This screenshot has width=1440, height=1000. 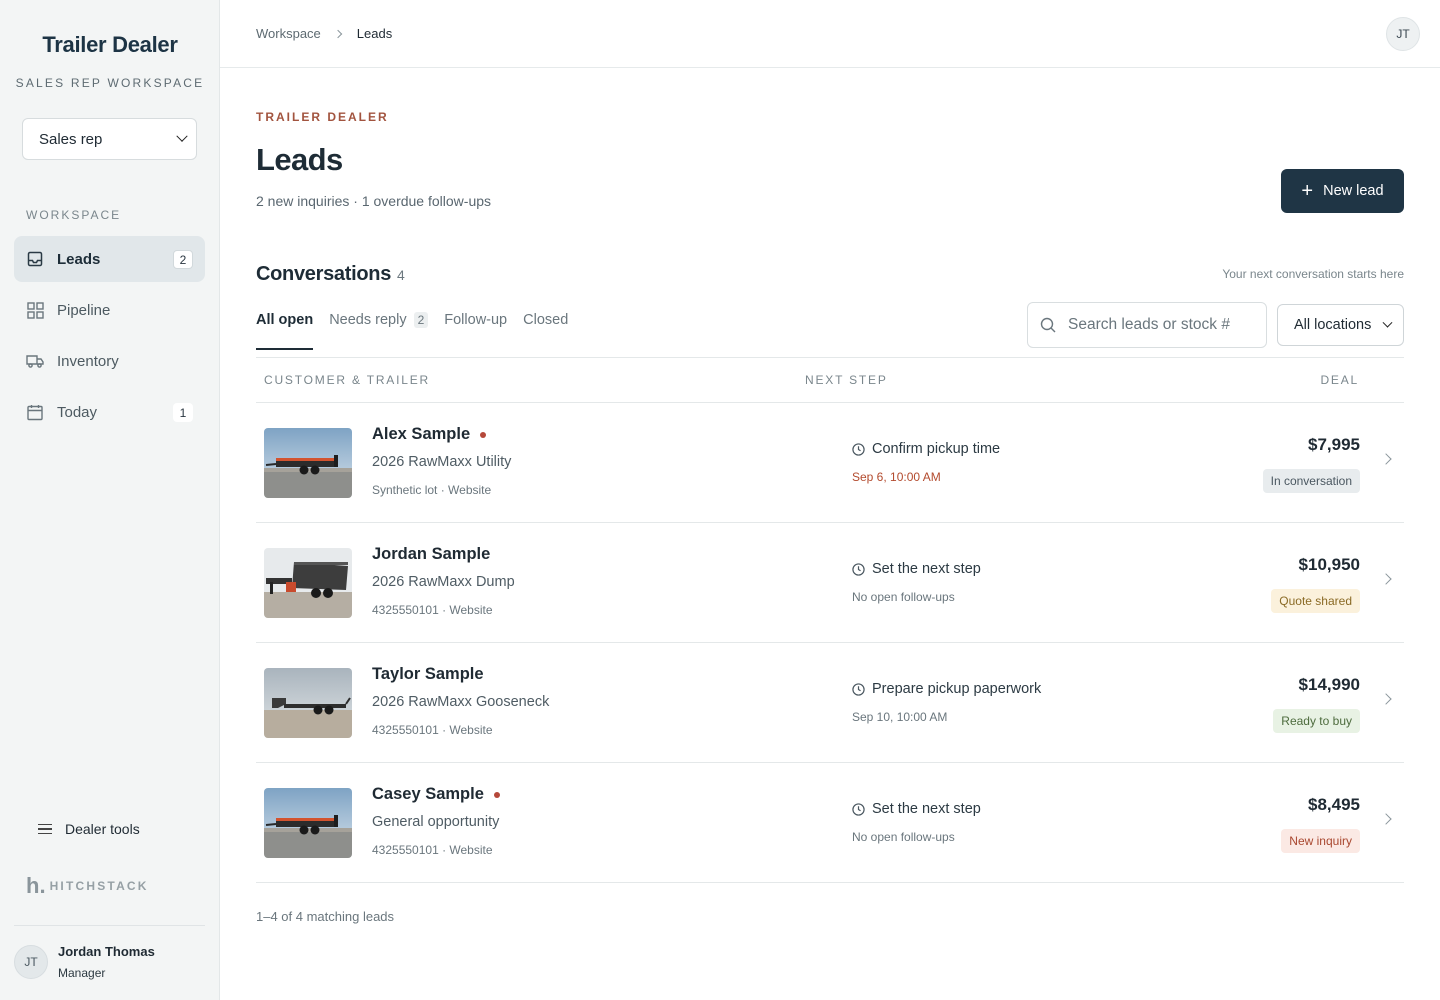 I want to click on deal-amount: $14,990, so click(x=1329, y=684).